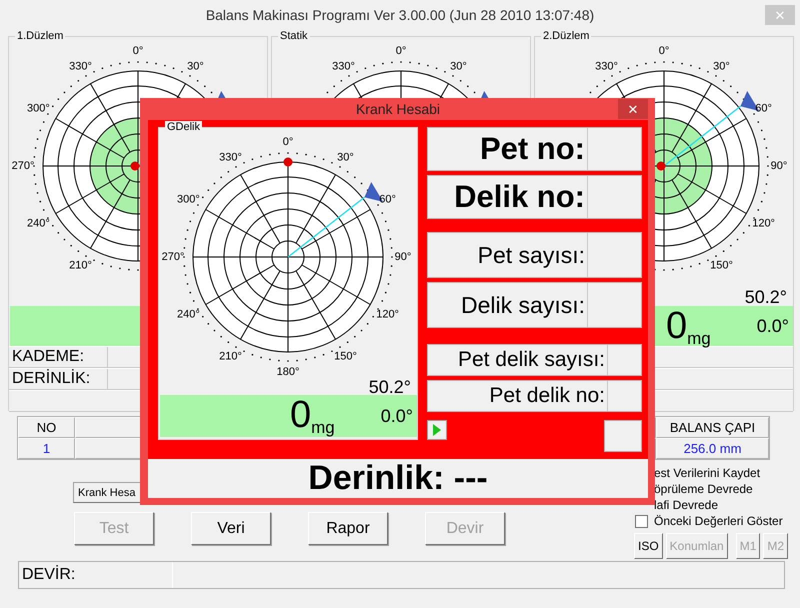  I want to click on option-label: lafi Devrede, so click(686, 505).